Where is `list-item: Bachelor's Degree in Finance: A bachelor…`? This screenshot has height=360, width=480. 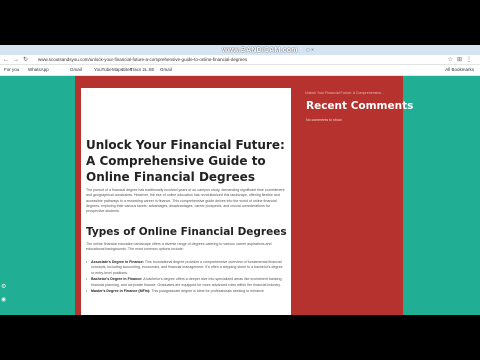
list-item: Bachelor's Degree in Finance: A bachelor… is located at coordinates (186, 282).